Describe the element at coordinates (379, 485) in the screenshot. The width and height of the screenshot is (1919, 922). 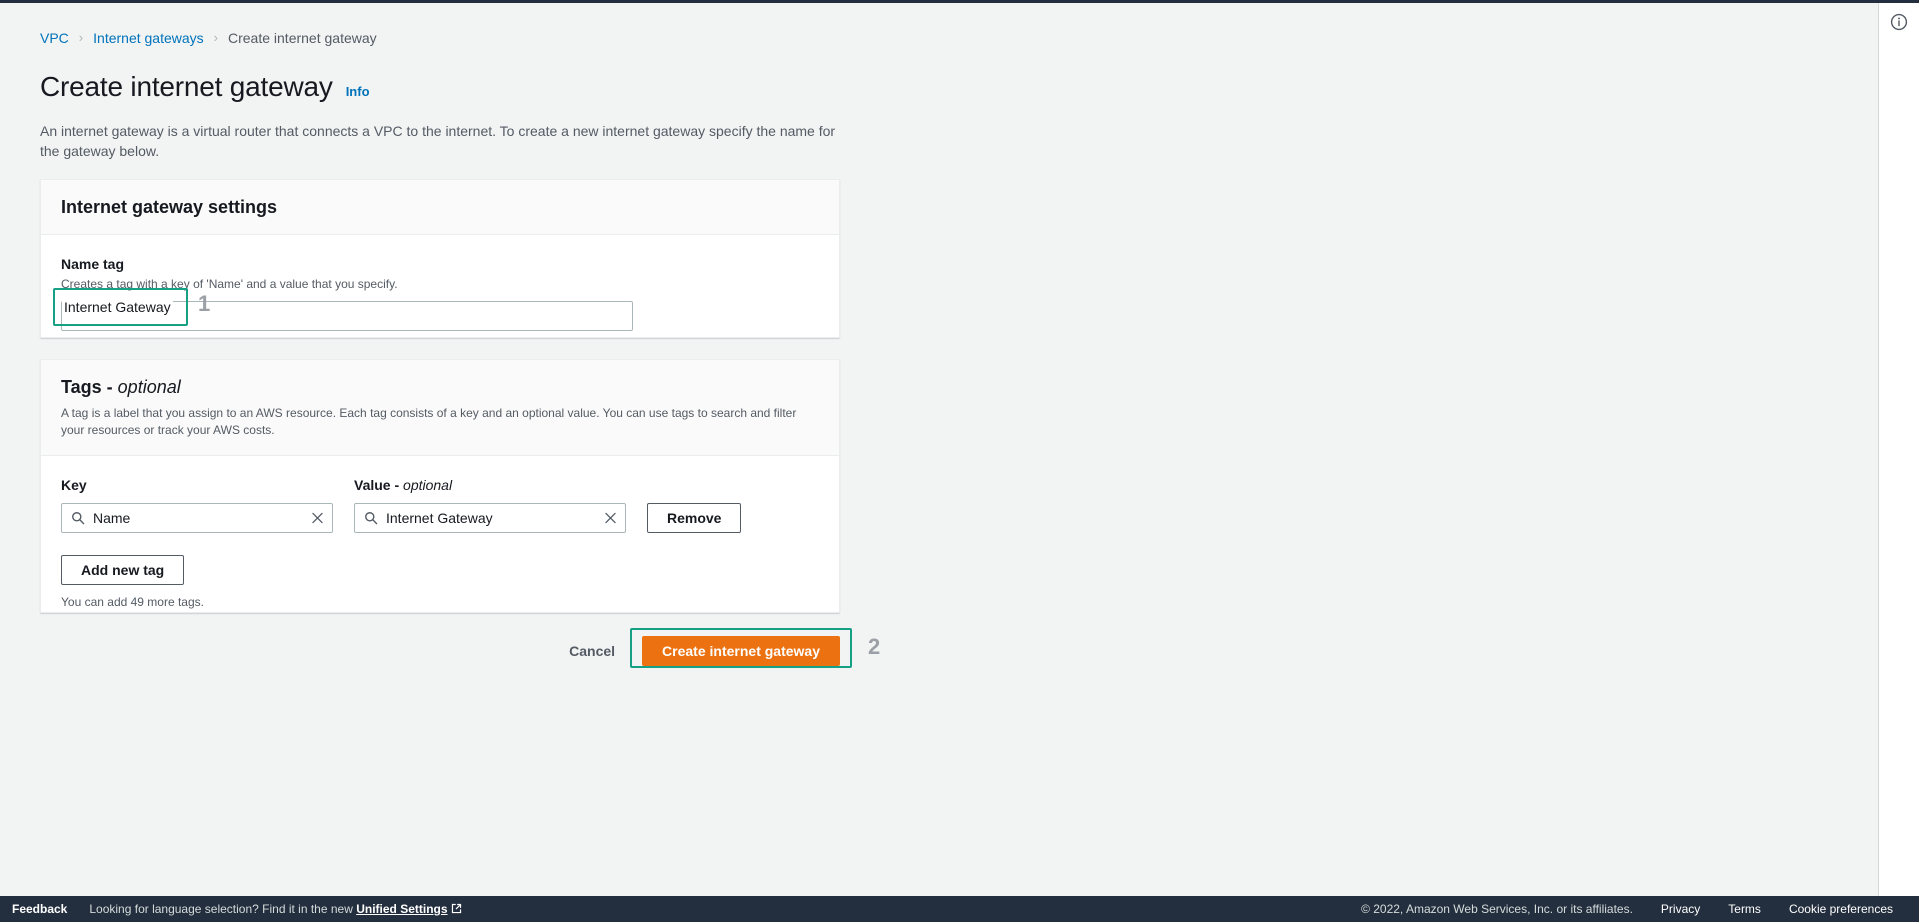
I see `tag-value-label-text: Value -` at that location.